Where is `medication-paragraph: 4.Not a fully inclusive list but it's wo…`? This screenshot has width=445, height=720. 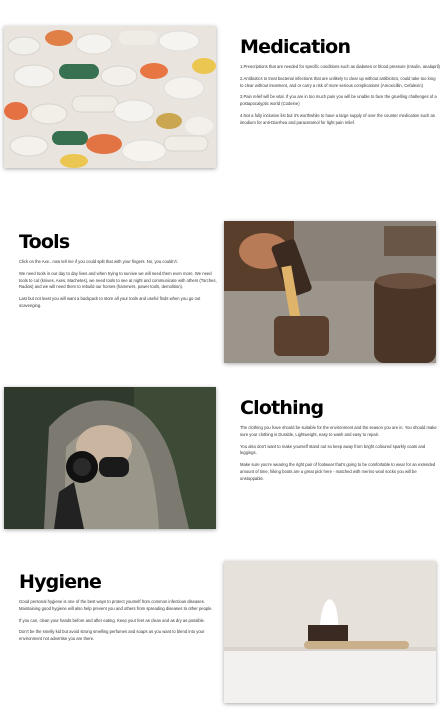
medication-paragraph: 4.Not a fully inclusive list but it's wo… is located at coordinates (337, 118).